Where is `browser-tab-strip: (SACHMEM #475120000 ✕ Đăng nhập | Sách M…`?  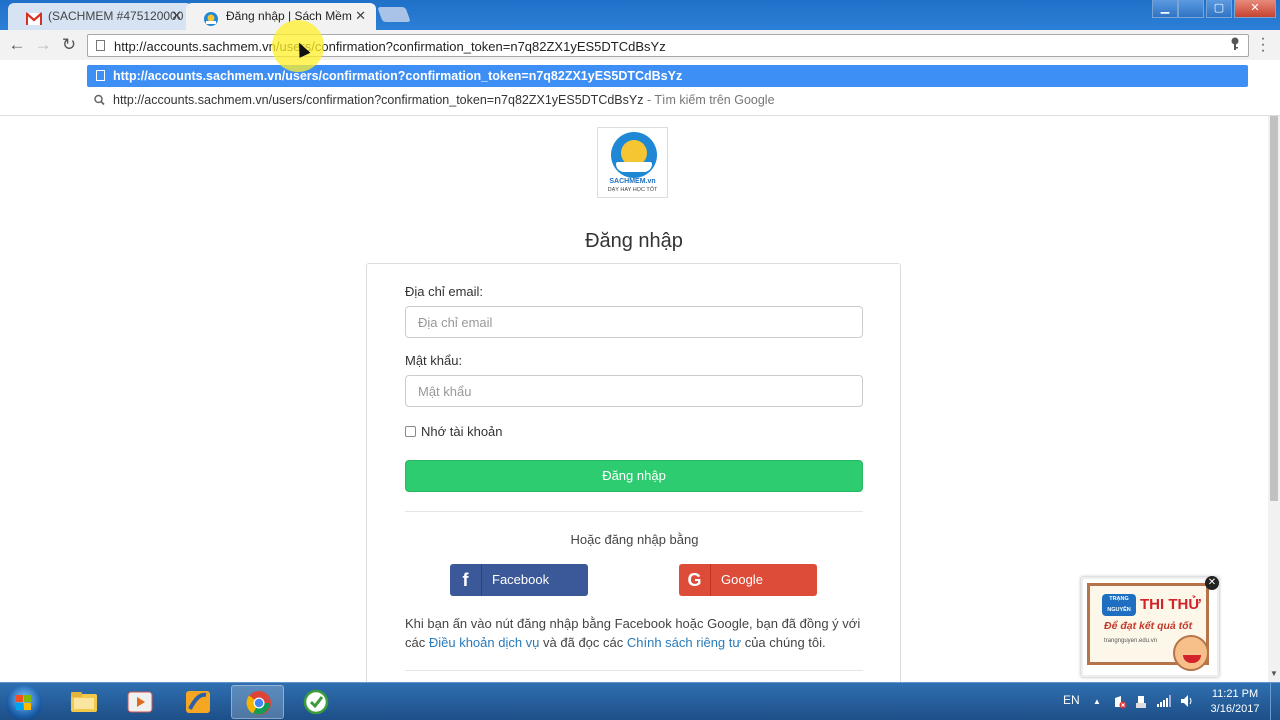 browser-tab-strip: (SACHMEM #475120000 ✕ Đăng nhập | Sách M… is located at coordinates (640, 15).